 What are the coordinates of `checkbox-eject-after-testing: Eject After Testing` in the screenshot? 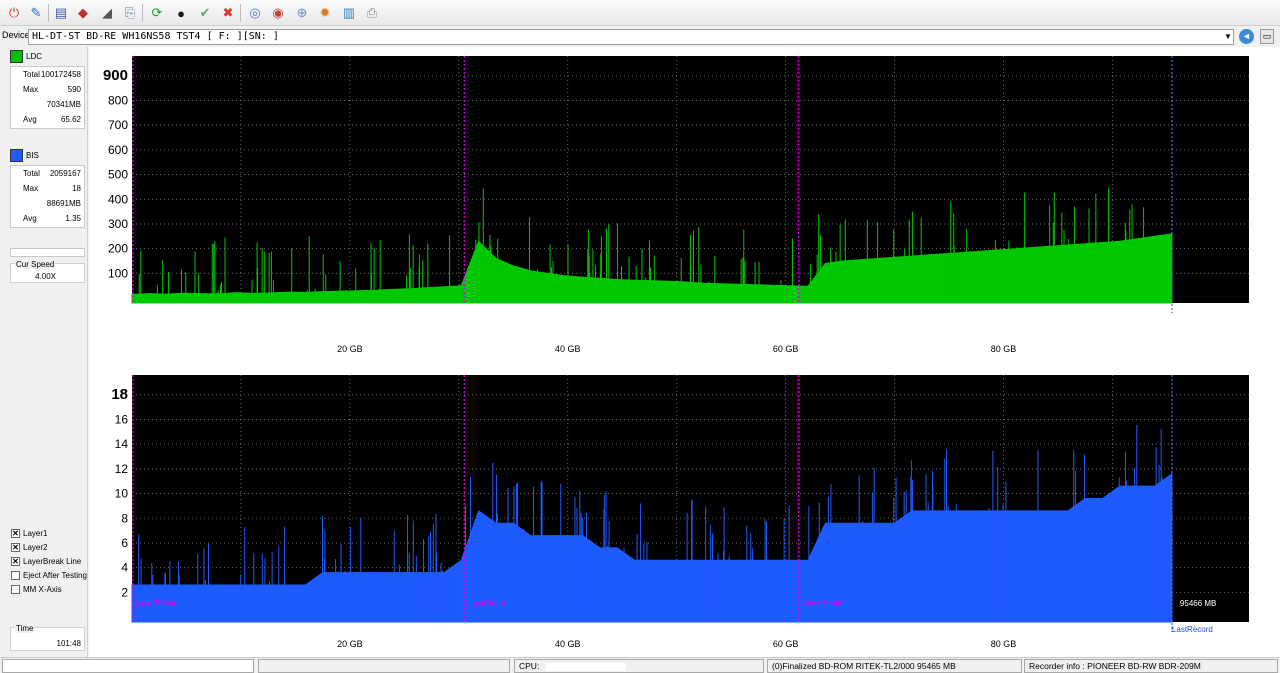 It's located at (49, 575).